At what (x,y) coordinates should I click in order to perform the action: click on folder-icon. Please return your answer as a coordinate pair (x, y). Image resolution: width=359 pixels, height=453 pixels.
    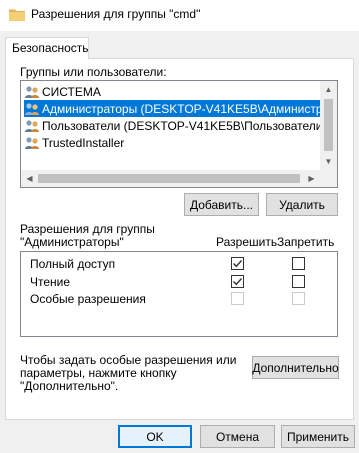
    Looking at the image, I should click on (17, 14).